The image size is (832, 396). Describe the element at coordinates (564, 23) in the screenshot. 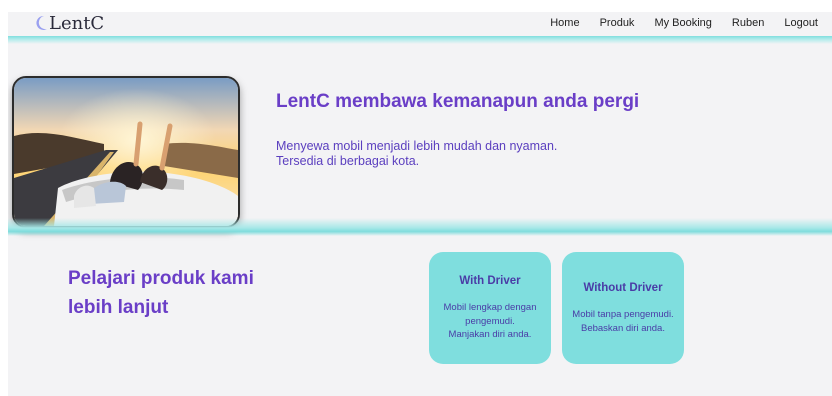

I see `nav-home: Home` at that location.